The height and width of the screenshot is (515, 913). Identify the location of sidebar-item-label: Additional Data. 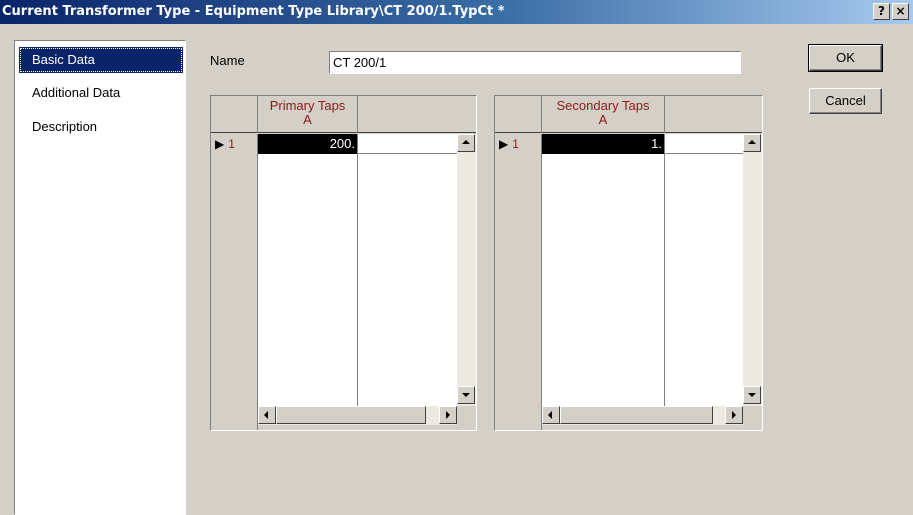
(76, 92).